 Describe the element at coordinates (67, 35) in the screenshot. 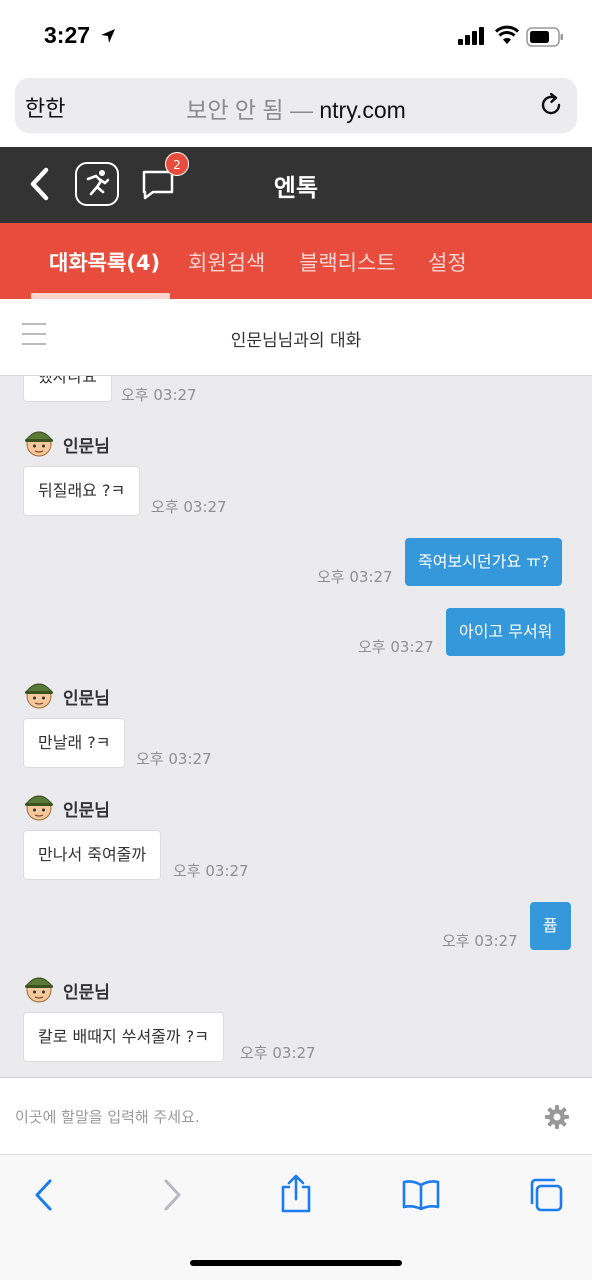

I see `status-time: 3:27` at that location.